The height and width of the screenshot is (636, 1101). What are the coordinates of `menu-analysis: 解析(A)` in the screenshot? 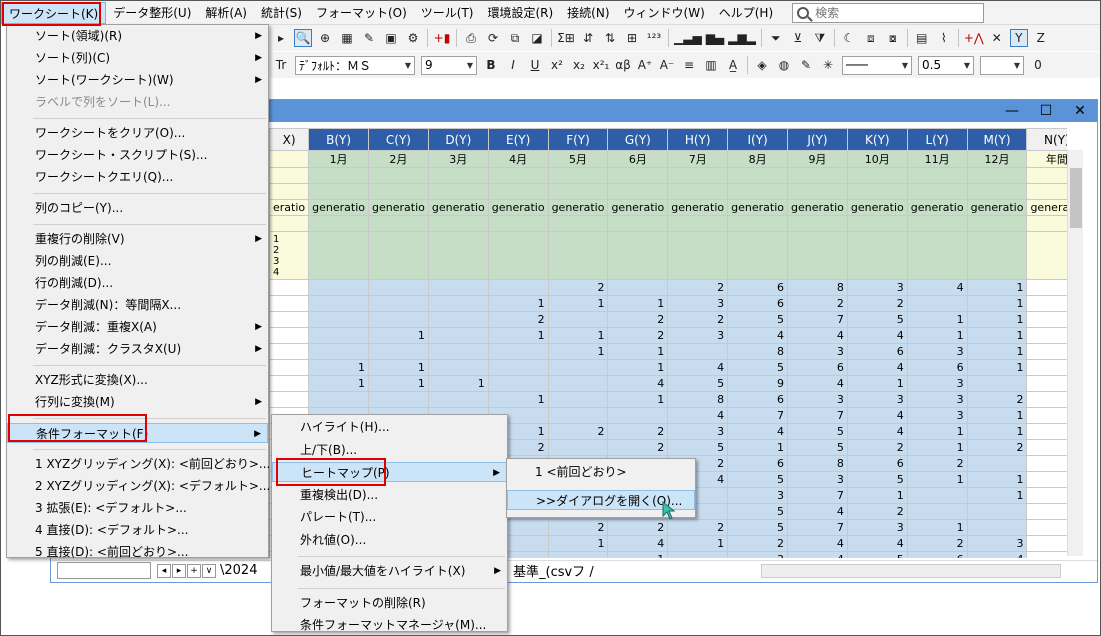 It's located at (226, 13).